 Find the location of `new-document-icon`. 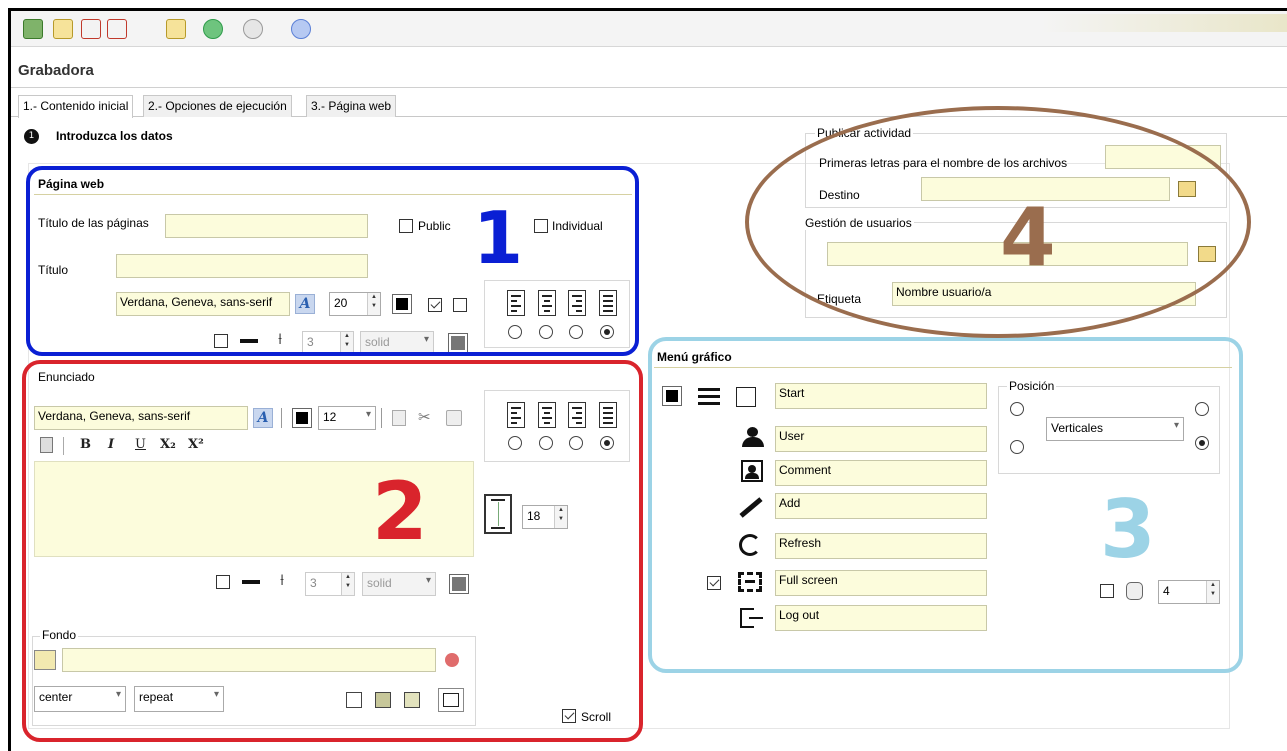

new-document-icon is located at coordinates (63, 29).